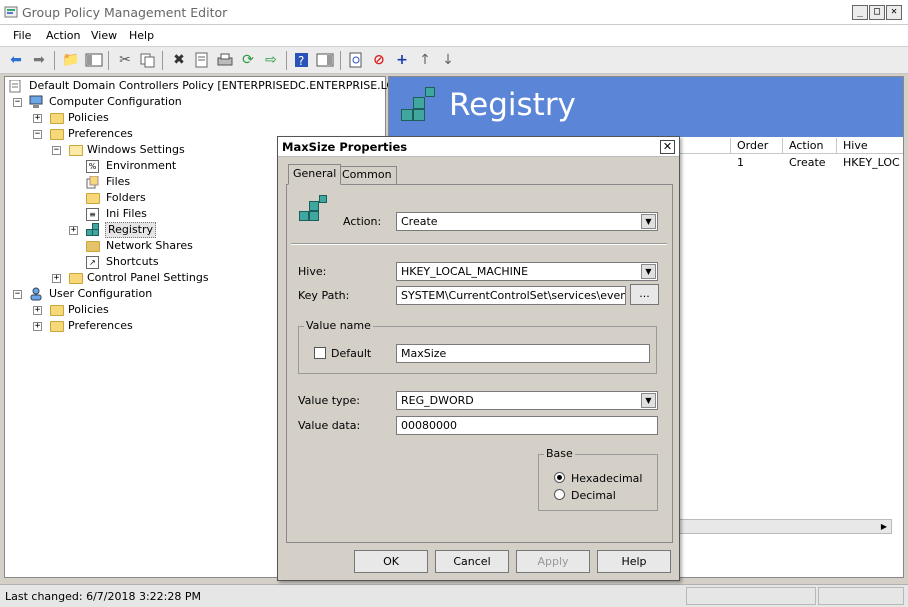 Image resolution: width=908 pixels, height=607 pixels. I want to click on decimal-label: Decimal, so click(593, 495).